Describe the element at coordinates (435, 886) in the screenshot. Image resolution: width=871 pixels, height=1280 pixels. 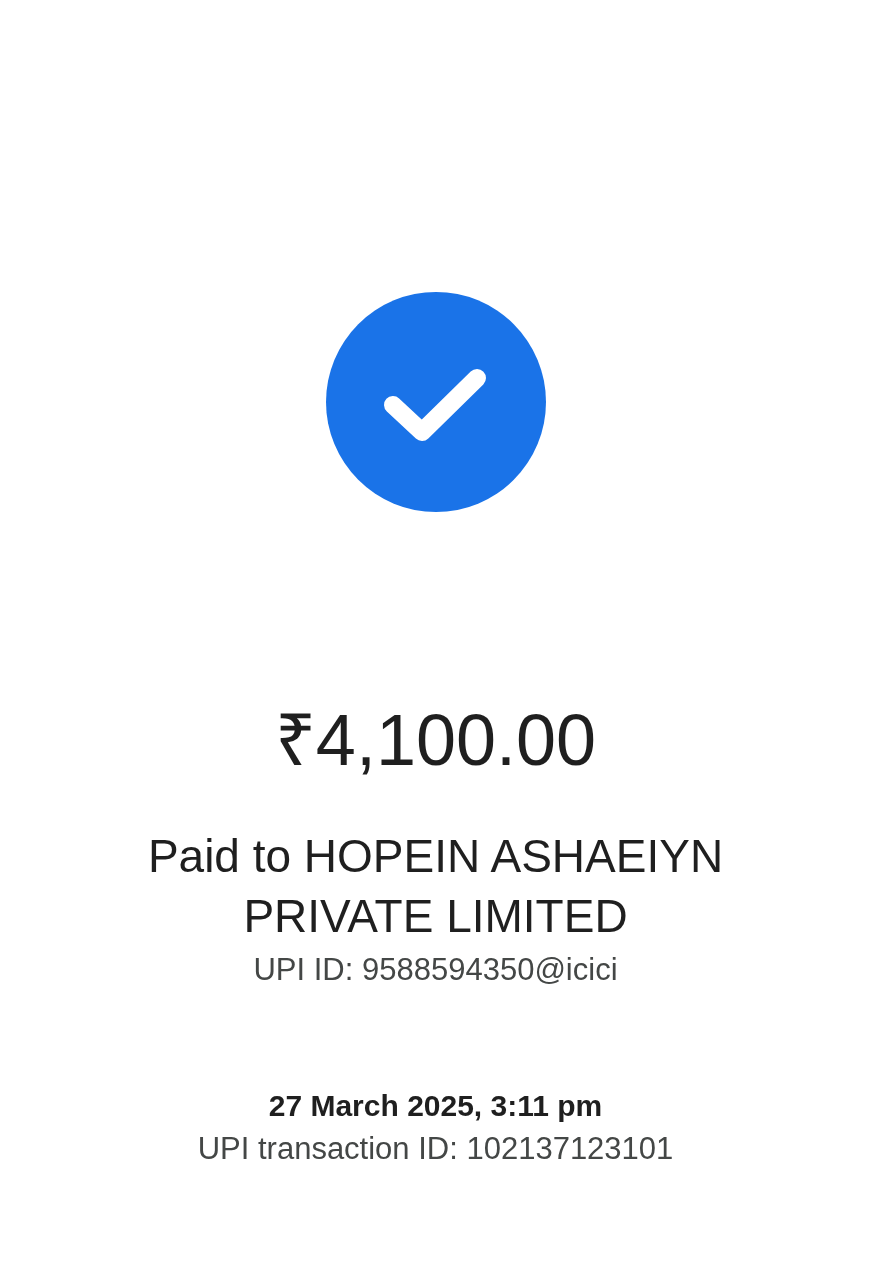
I see `payee-name: Paid to HOPEIN ASHAEIYN PRIVATE LIMITED` at that location.